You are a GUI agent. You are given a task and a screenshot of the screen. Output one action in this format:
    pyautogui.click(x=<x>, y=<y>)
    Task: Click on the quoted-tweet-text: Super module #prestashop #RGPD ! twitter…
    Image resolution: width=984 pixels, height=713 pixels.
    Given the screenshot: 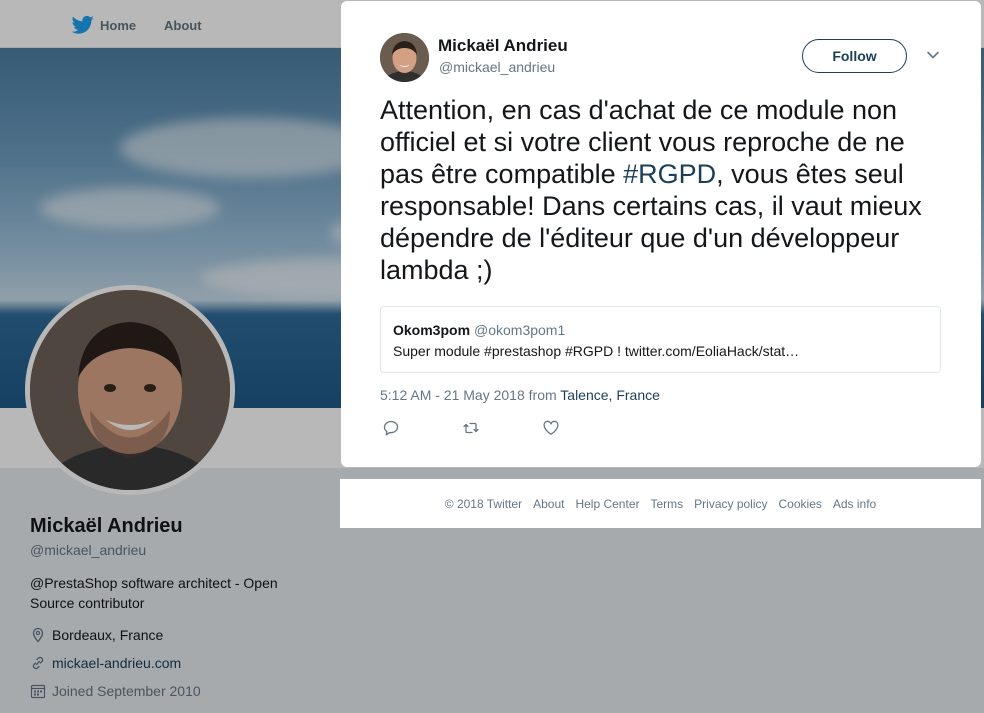 What is the action you would take?
    pyautogui.click(x=596, y=351)
    